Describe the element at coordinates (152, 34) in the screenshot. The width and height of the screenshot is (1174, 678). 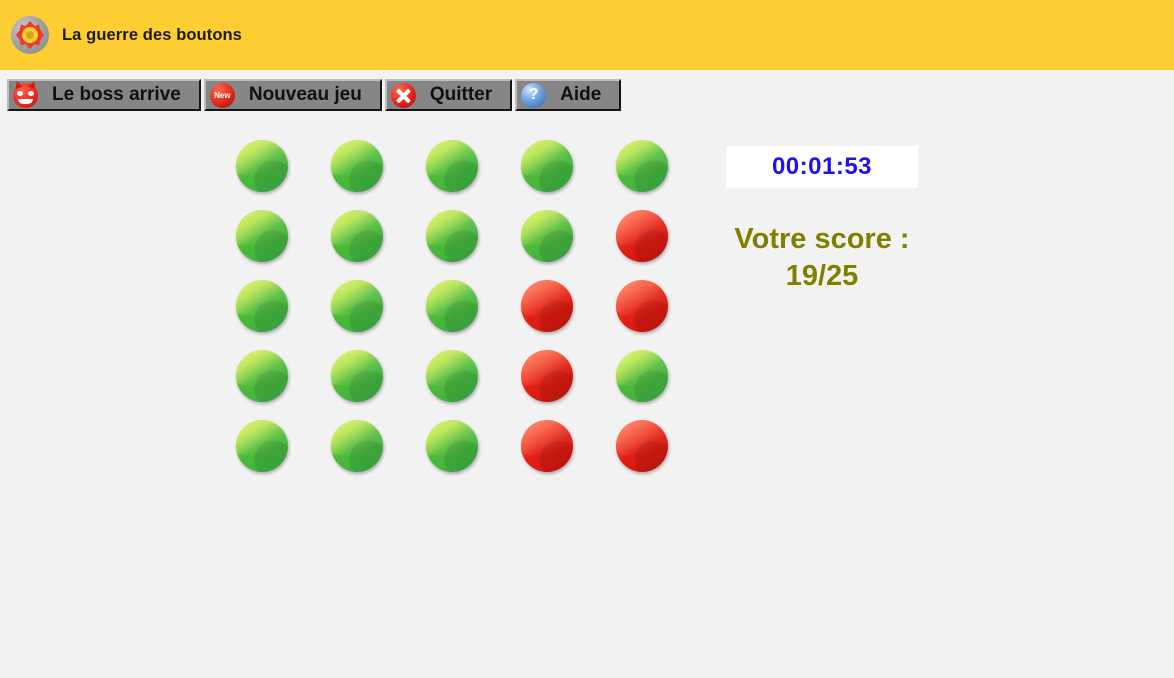
I see `window-title: La guerre des boutons` at that location.